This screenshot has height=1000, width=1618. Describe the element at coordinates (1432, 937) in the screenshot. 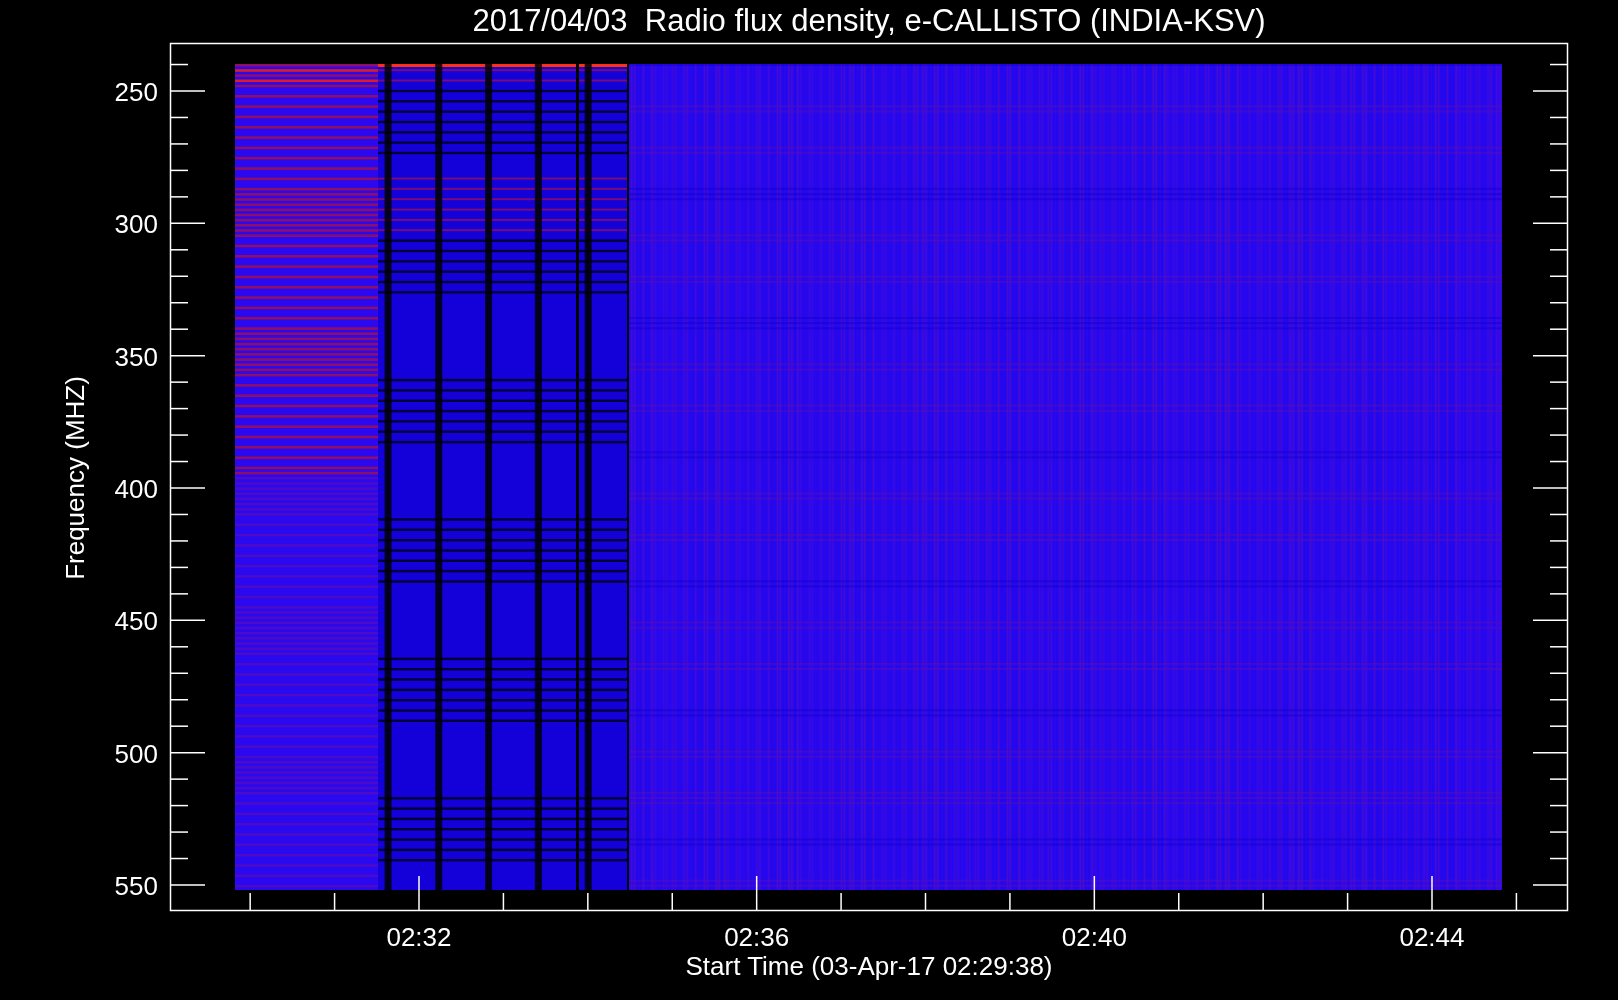

I see `x-tick-label: 02:44` at that location.